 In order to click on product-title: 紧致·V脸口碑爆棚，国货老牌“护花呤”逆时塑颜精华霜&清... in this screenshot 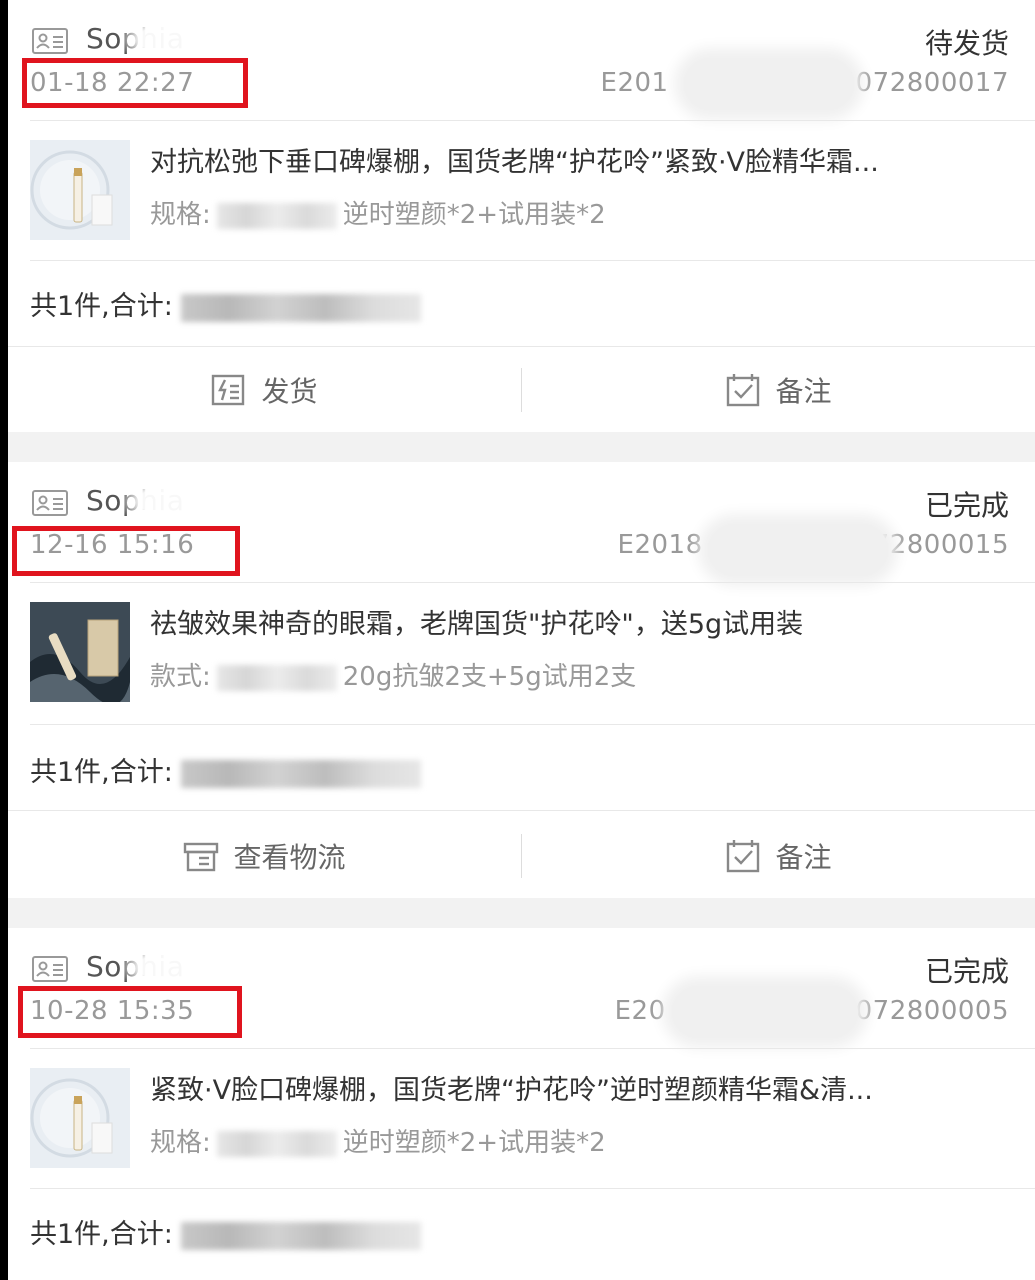, I will do `click(511, 1090)`.